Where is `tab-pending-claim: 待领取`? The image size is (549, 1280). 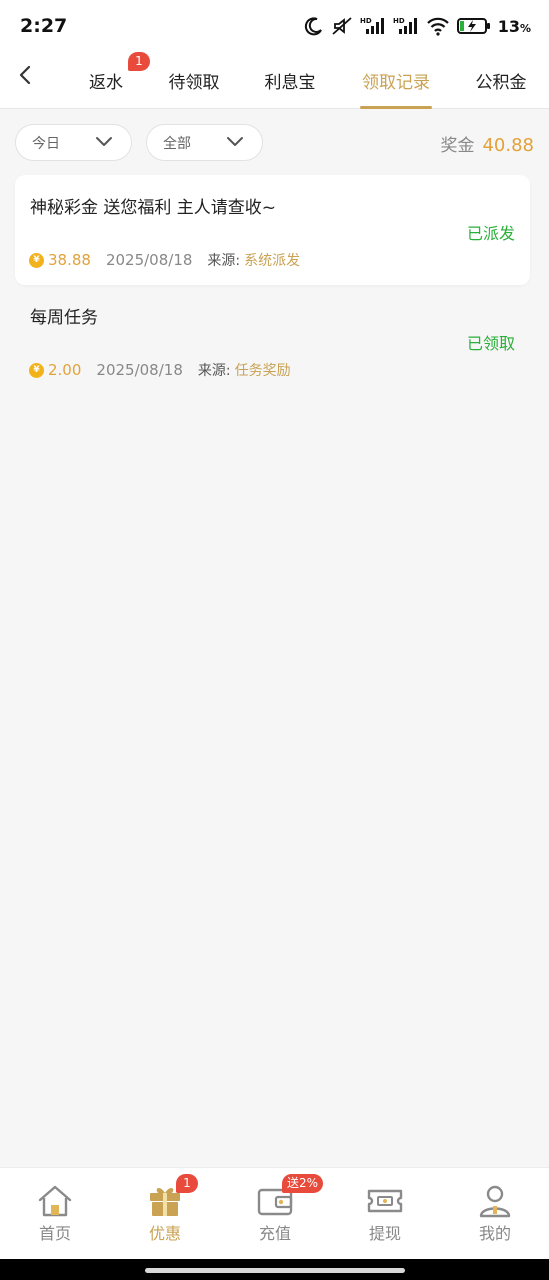
tab-pending-claim: 待领取 is located at coordinates (194, 80).